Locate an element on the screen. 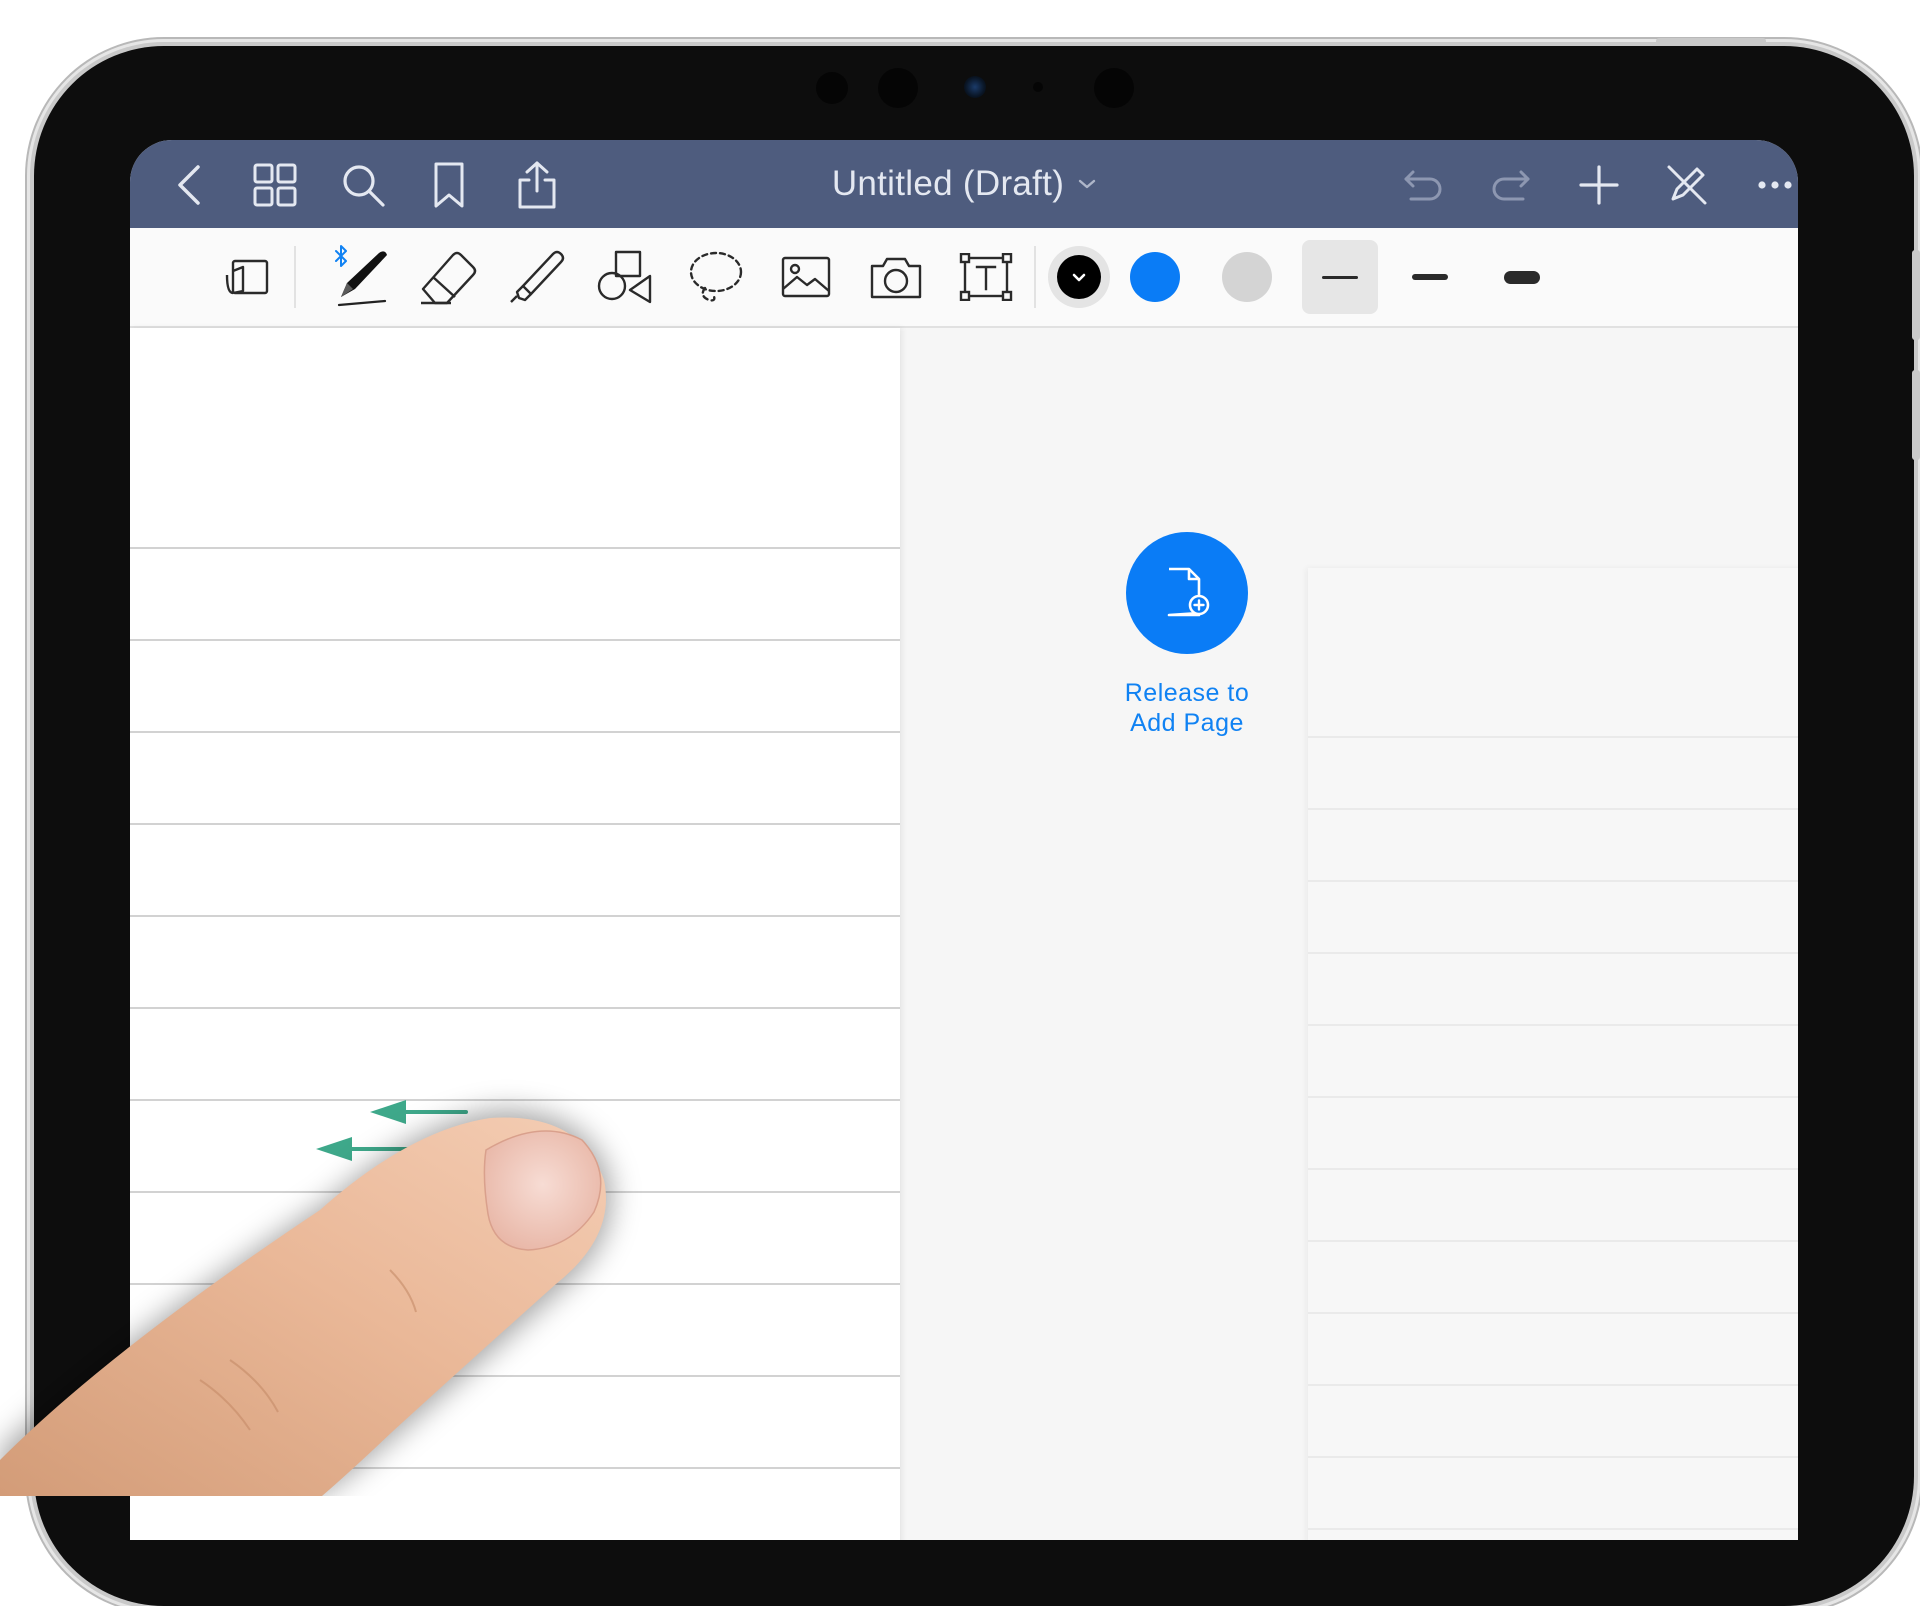 The height and width of the screenshot is (1606, 1920). camera-tool-button is located at coordinates (896, 277).